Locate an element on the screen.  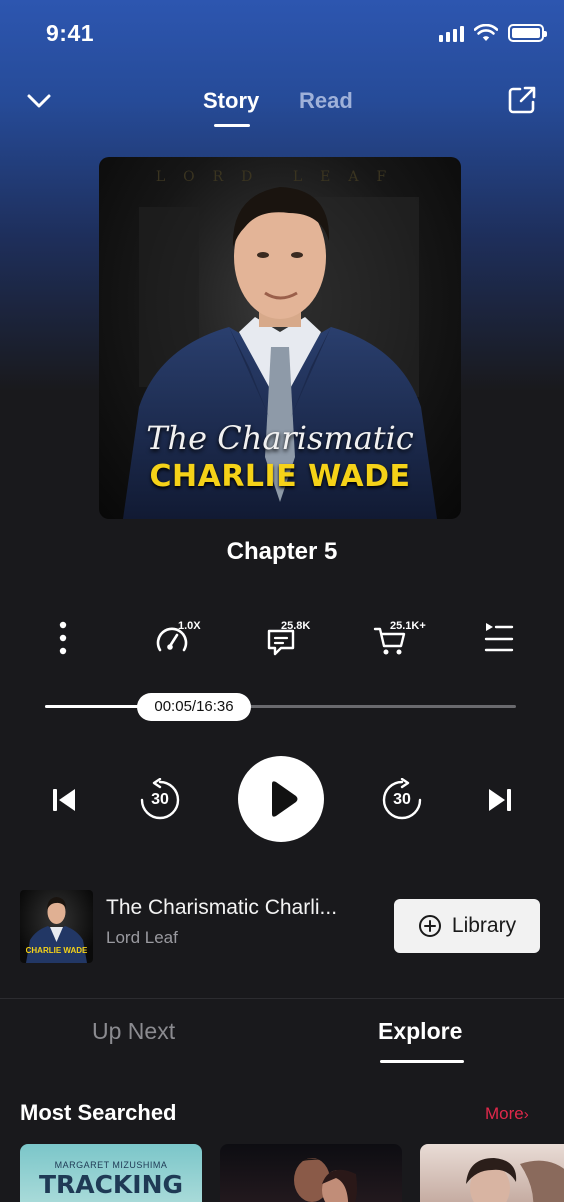
speed-label: 1.0X is located at coordinates (189, 626).